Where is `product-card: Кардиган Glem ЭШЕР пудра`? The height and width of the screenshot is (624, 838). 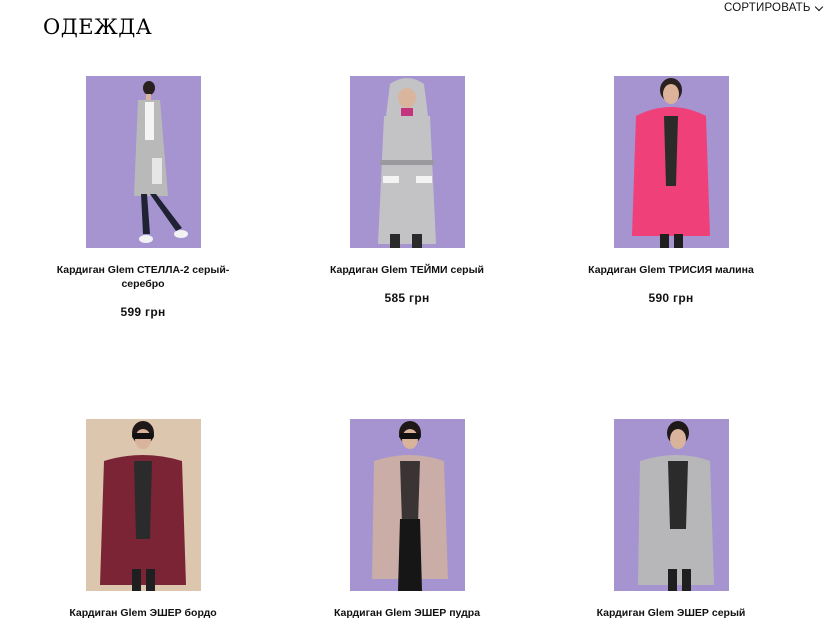
product-card: Кардиган Glem ЭШЕР пудра is located at coordinates (407, 521).